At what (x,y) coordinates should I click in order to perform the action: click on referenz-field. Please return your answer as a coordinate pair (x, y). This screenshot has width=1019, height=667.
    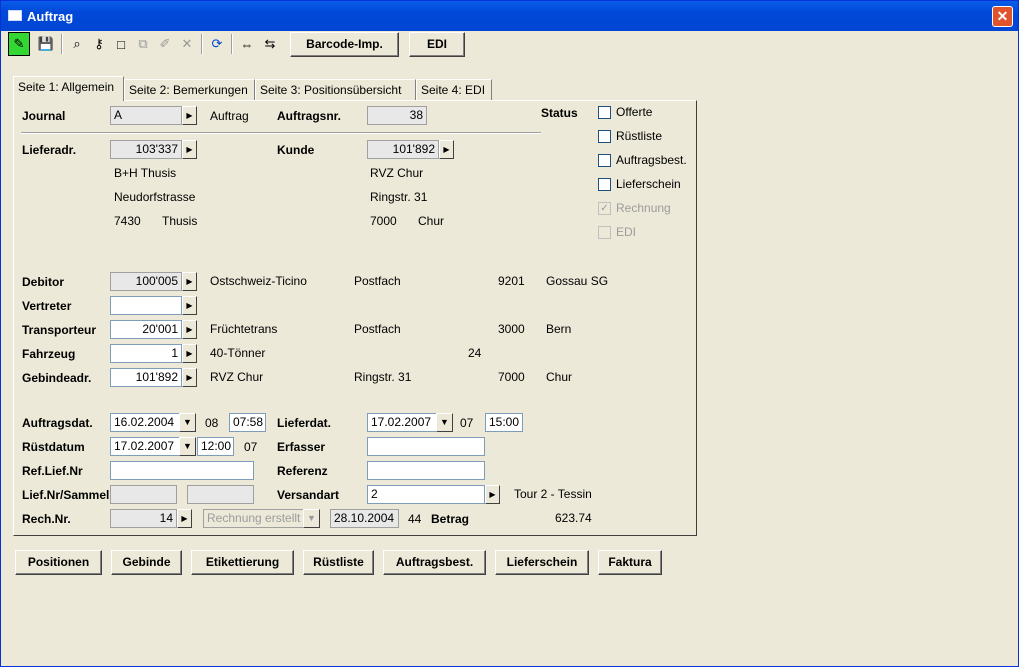
    Looking at the image, I should click on (426, 470).